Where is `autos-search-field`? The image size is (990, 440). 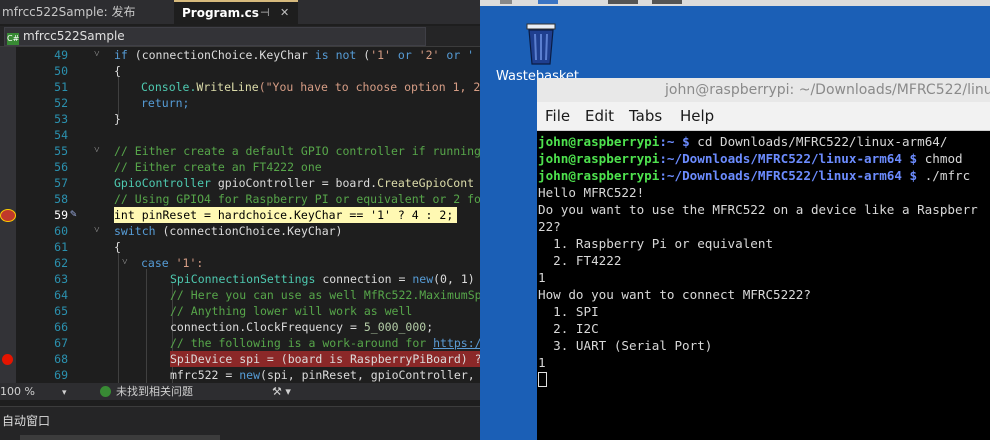 autos-search-field is located at coordinates (120, 437).